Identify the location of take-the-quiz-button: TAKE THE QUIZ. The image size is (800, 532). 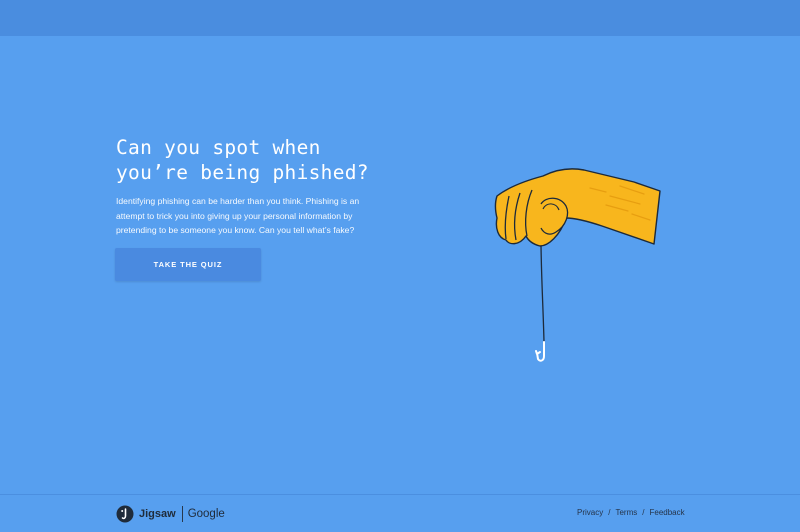
(188, 264).